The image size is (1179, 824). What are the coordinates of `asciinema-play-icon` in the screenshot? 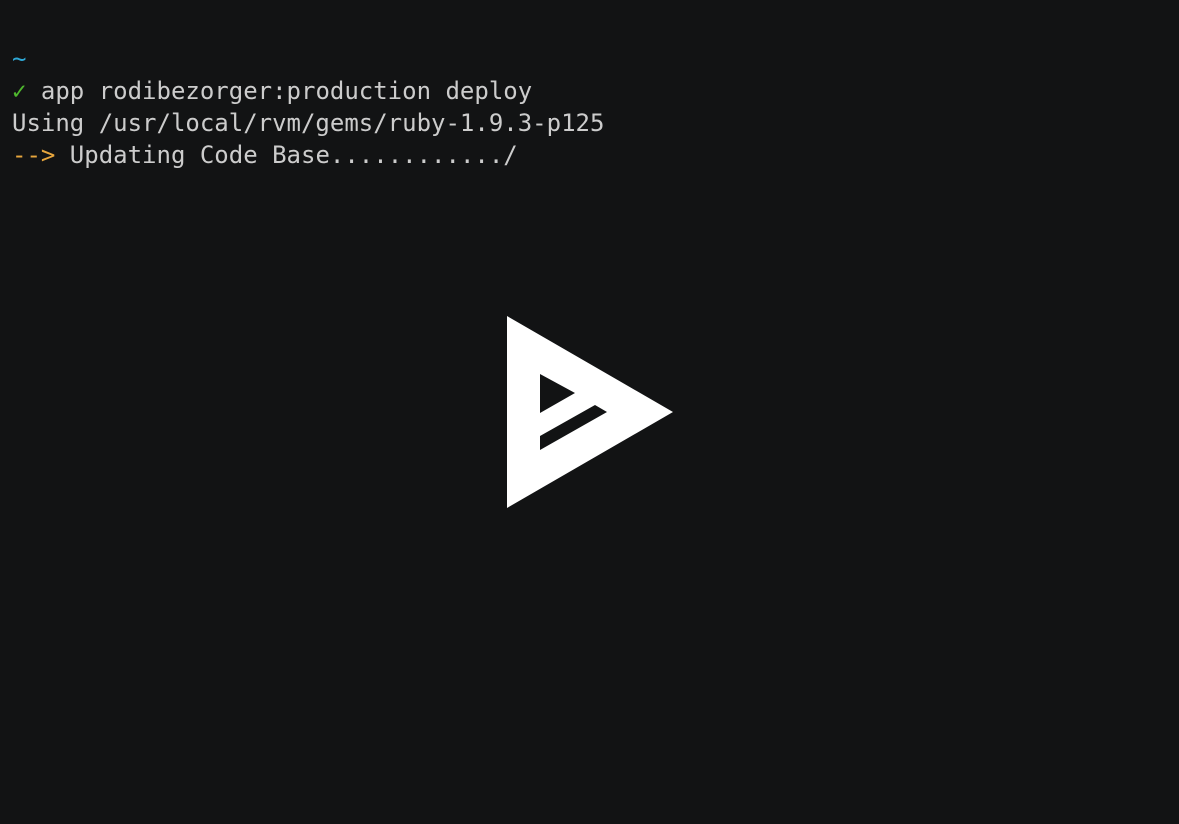 It's located at (590, 412).